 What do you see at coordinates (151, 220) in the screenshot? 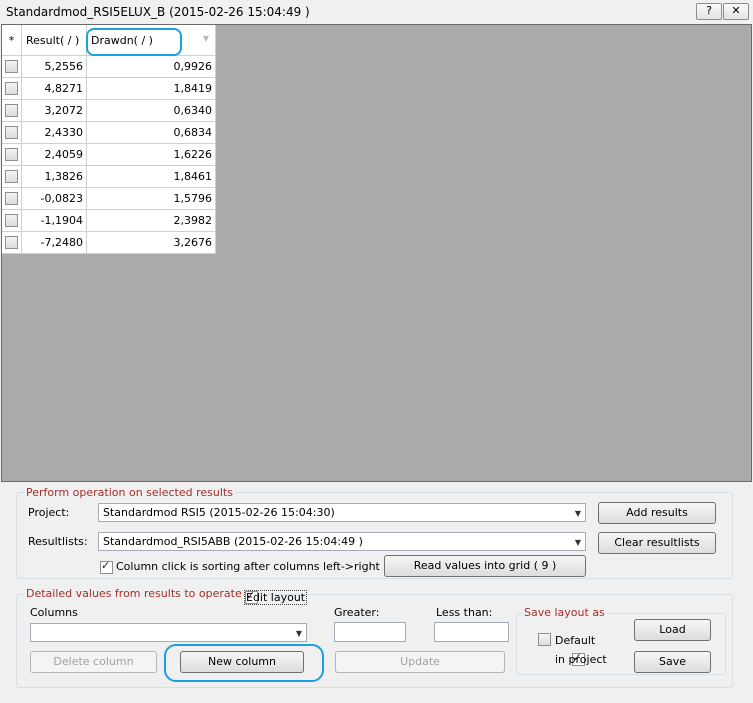
I see `drawdn-cell: 2,3982` at bounding box center [151, 220].